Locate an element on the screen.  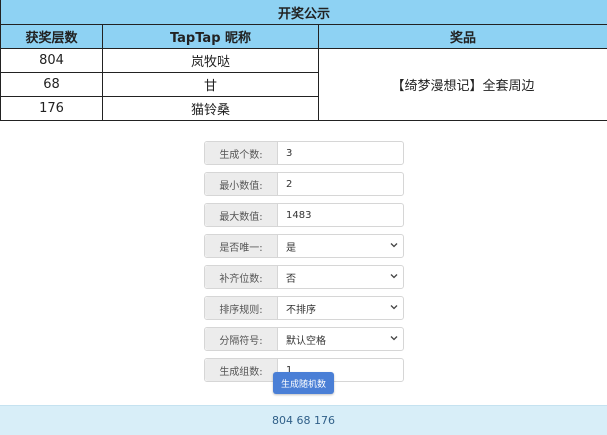
min-row: 最小数值: is located at coordinates (304, 184).